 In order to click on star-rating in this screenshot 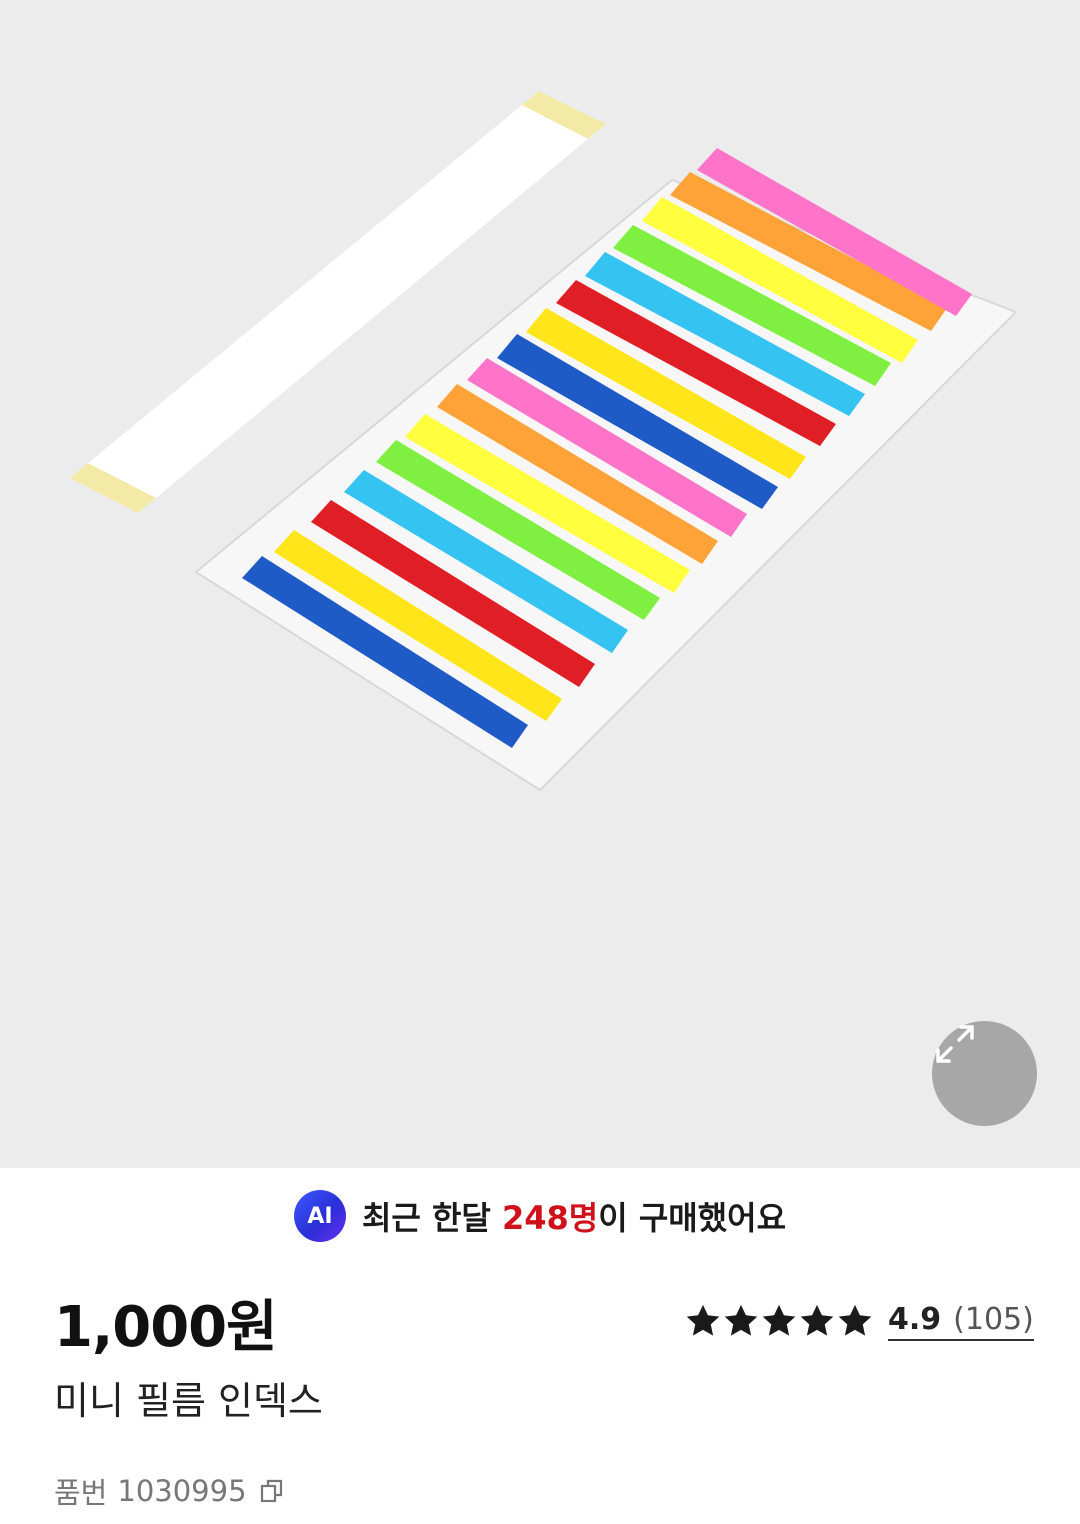, I will do `click(779, 1321)`.